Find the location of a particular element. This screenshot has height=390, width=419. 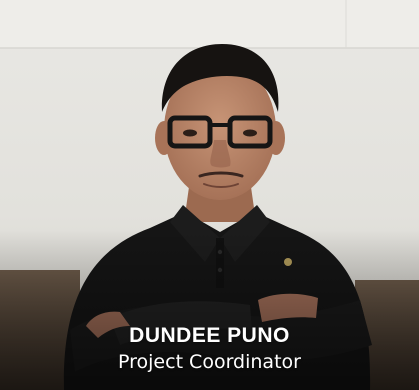

member-title: Project Coordinator is located at coordinates (209, 362).